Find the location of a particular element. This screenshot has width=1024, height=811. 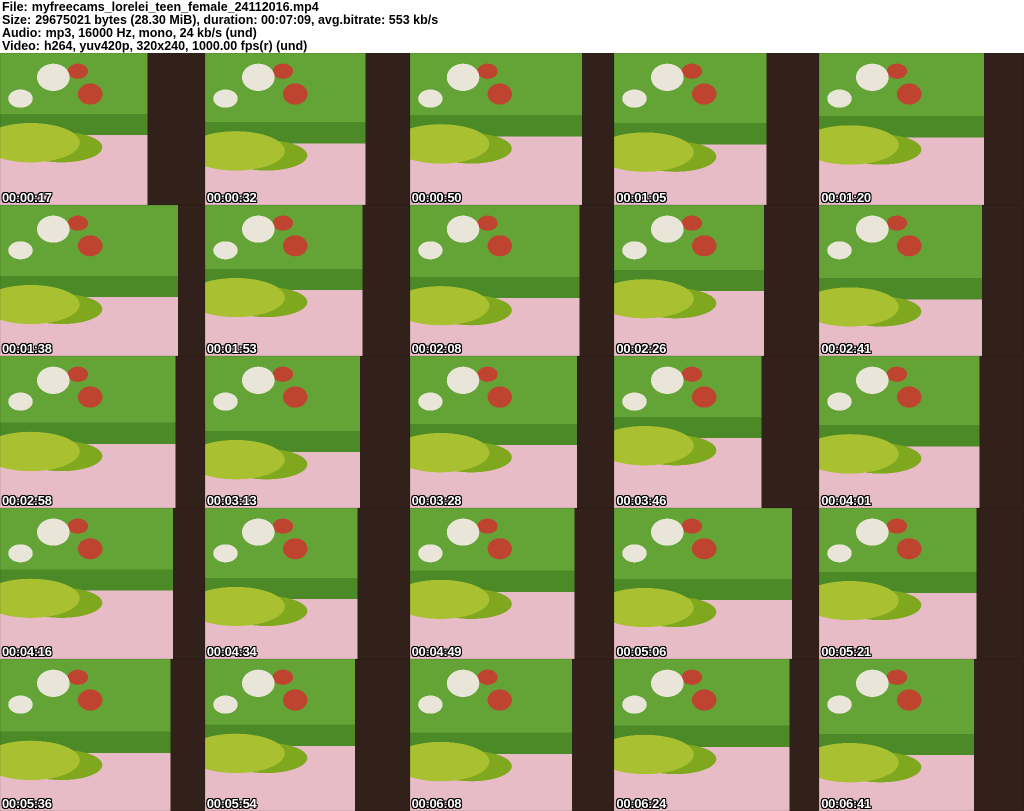

thumbnail-placeholder: 00:02:41 is located at coordinates (921, 280).